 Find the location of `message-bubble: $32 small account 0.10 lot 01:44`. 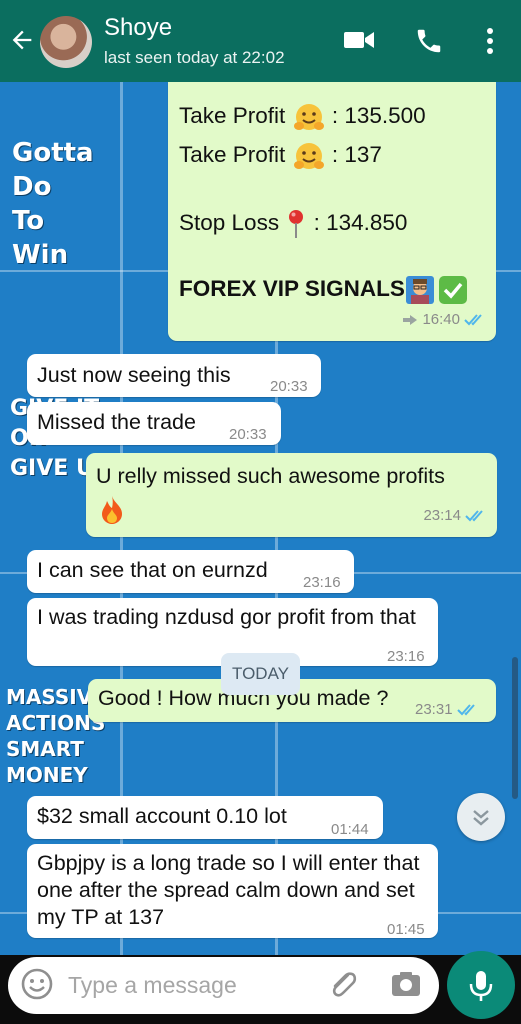

message-bubble: $32 small account 0.10 lot 01:44 is located at coordinates (205, 817).